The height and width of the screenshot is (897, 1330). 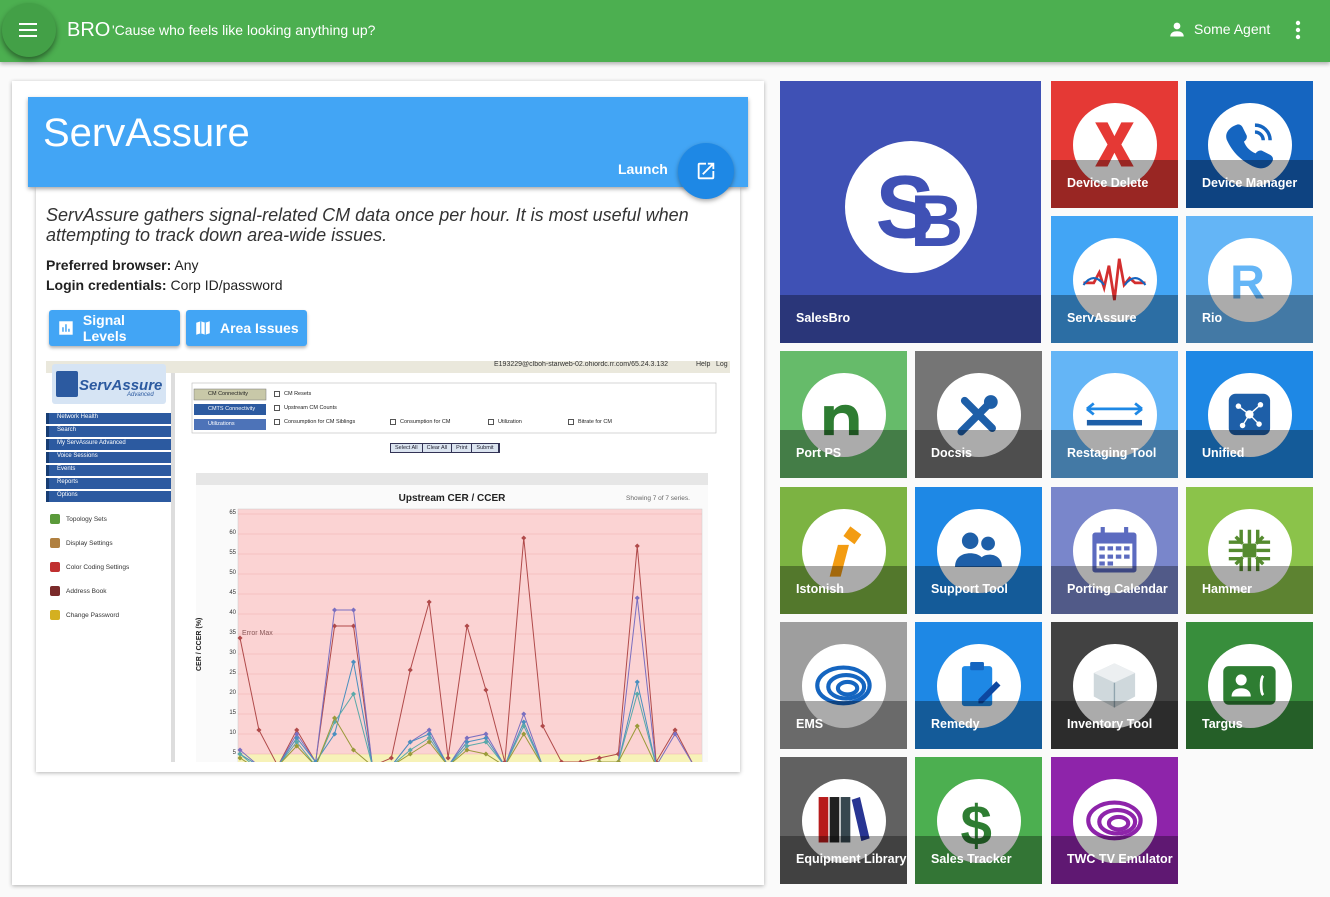 I want to click on browser-value: Any, so click(x=186, y=265).